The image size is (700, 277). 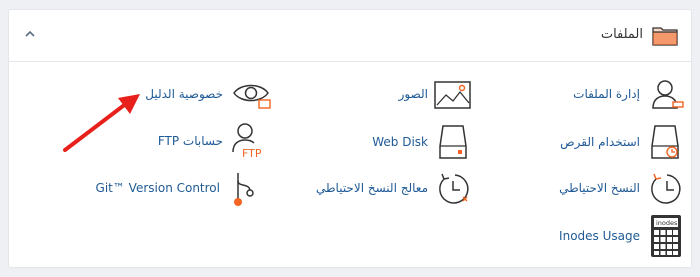 I want to click on backup-clock-icon, so click(x=666, y=188).